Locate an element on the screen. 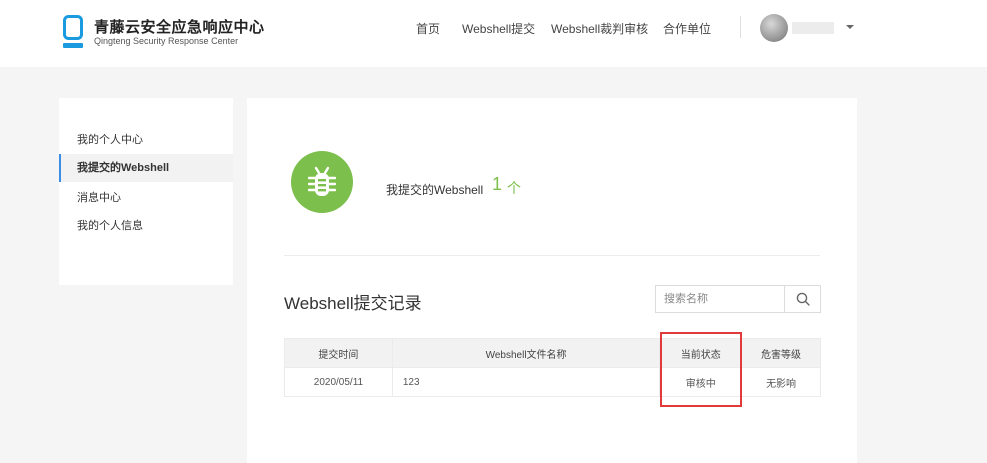 The image size is (987, 463). nav-webshell-submit: Webshell提交 is located at coordinates (498, 28).